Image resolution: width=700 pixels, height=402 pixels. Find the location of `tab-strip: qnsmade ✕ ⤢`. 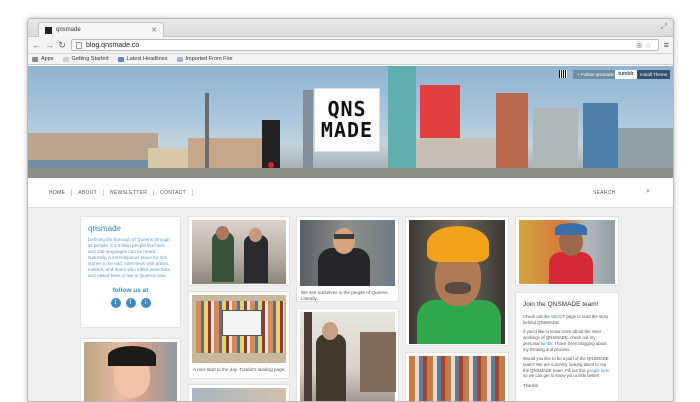

tab-strip: qnsmade ✕ ⤢ is located at coordinates (350, 28).